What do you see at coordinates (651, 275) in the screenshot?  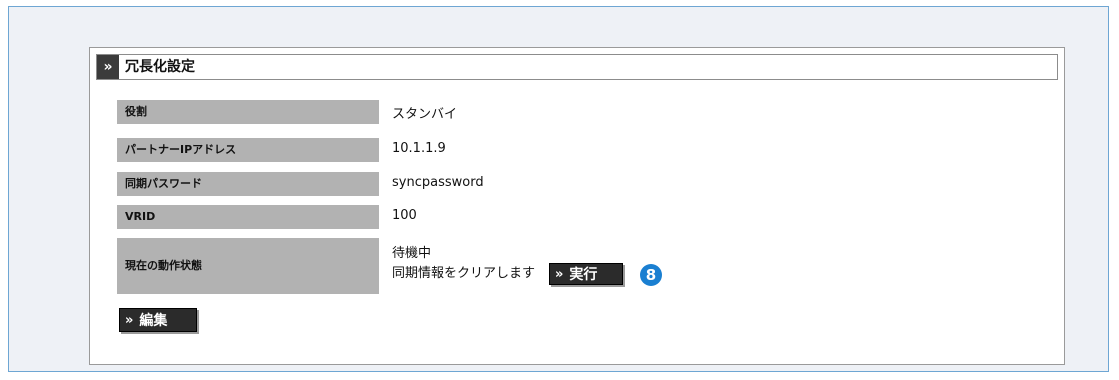 I see `step-badge: 8` at bounding box center [651, 275].